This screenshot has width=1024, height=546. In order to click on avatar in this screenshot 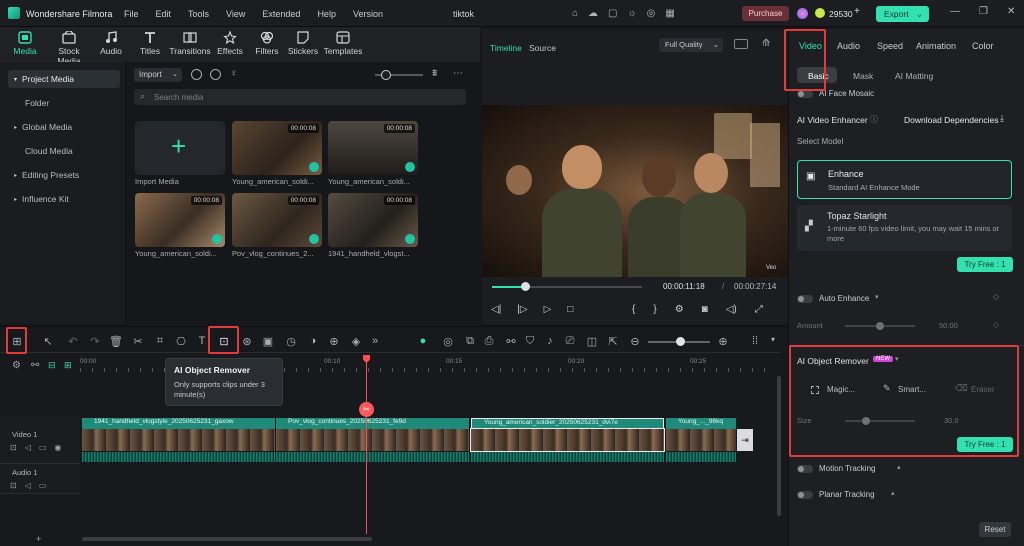, I will do `click(802, 13)`.